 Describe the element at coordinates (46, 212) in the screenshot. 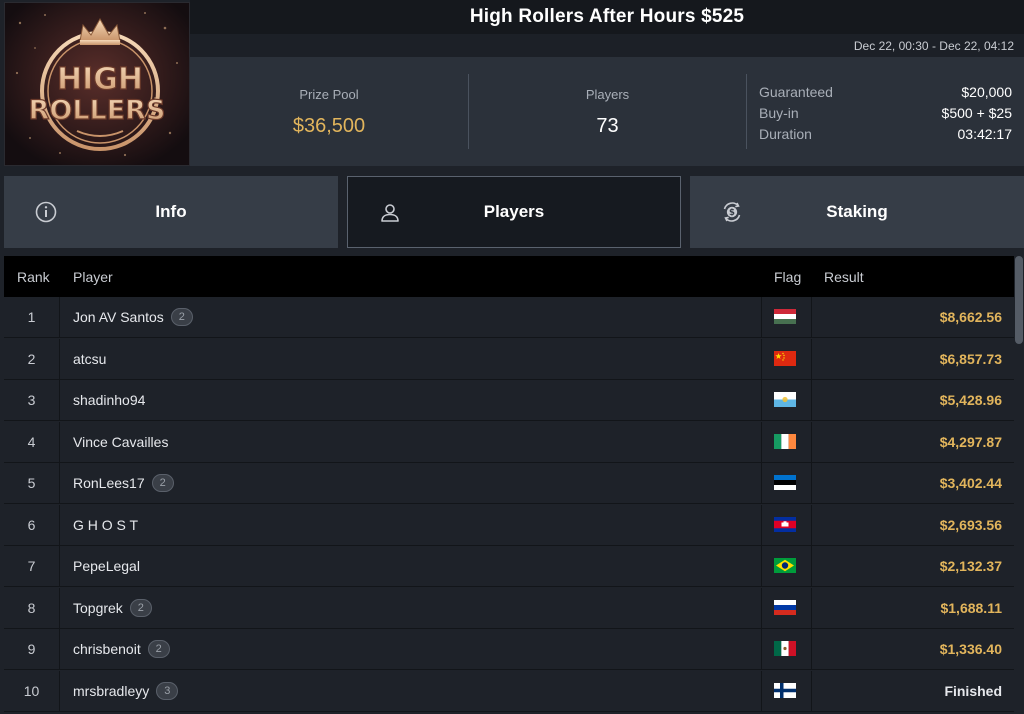

I see `info-icon` at that location.